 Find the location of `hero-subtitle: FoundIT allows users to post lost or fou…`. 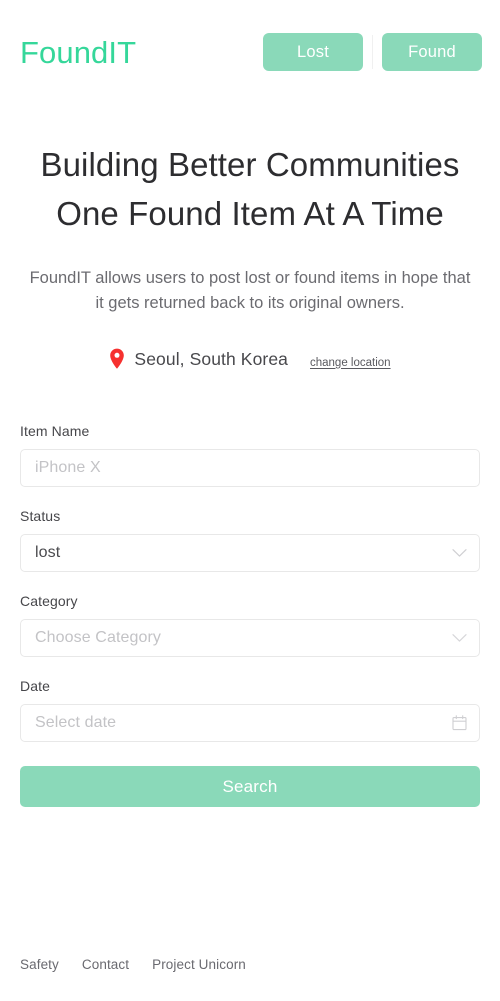

hero-subtitle: FoundIT allows users to post lost or fou… is located at coordinates (250, 290).